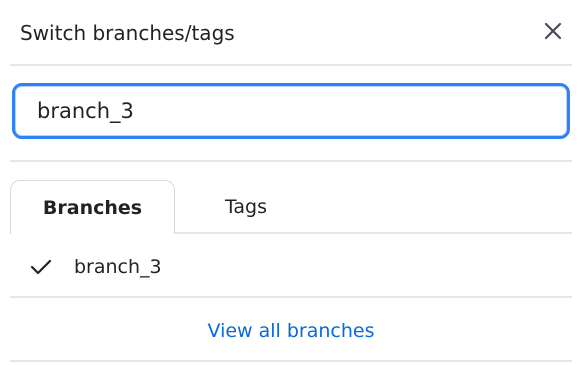  I want to click on tab-branches: Branches, so click(92, 207).